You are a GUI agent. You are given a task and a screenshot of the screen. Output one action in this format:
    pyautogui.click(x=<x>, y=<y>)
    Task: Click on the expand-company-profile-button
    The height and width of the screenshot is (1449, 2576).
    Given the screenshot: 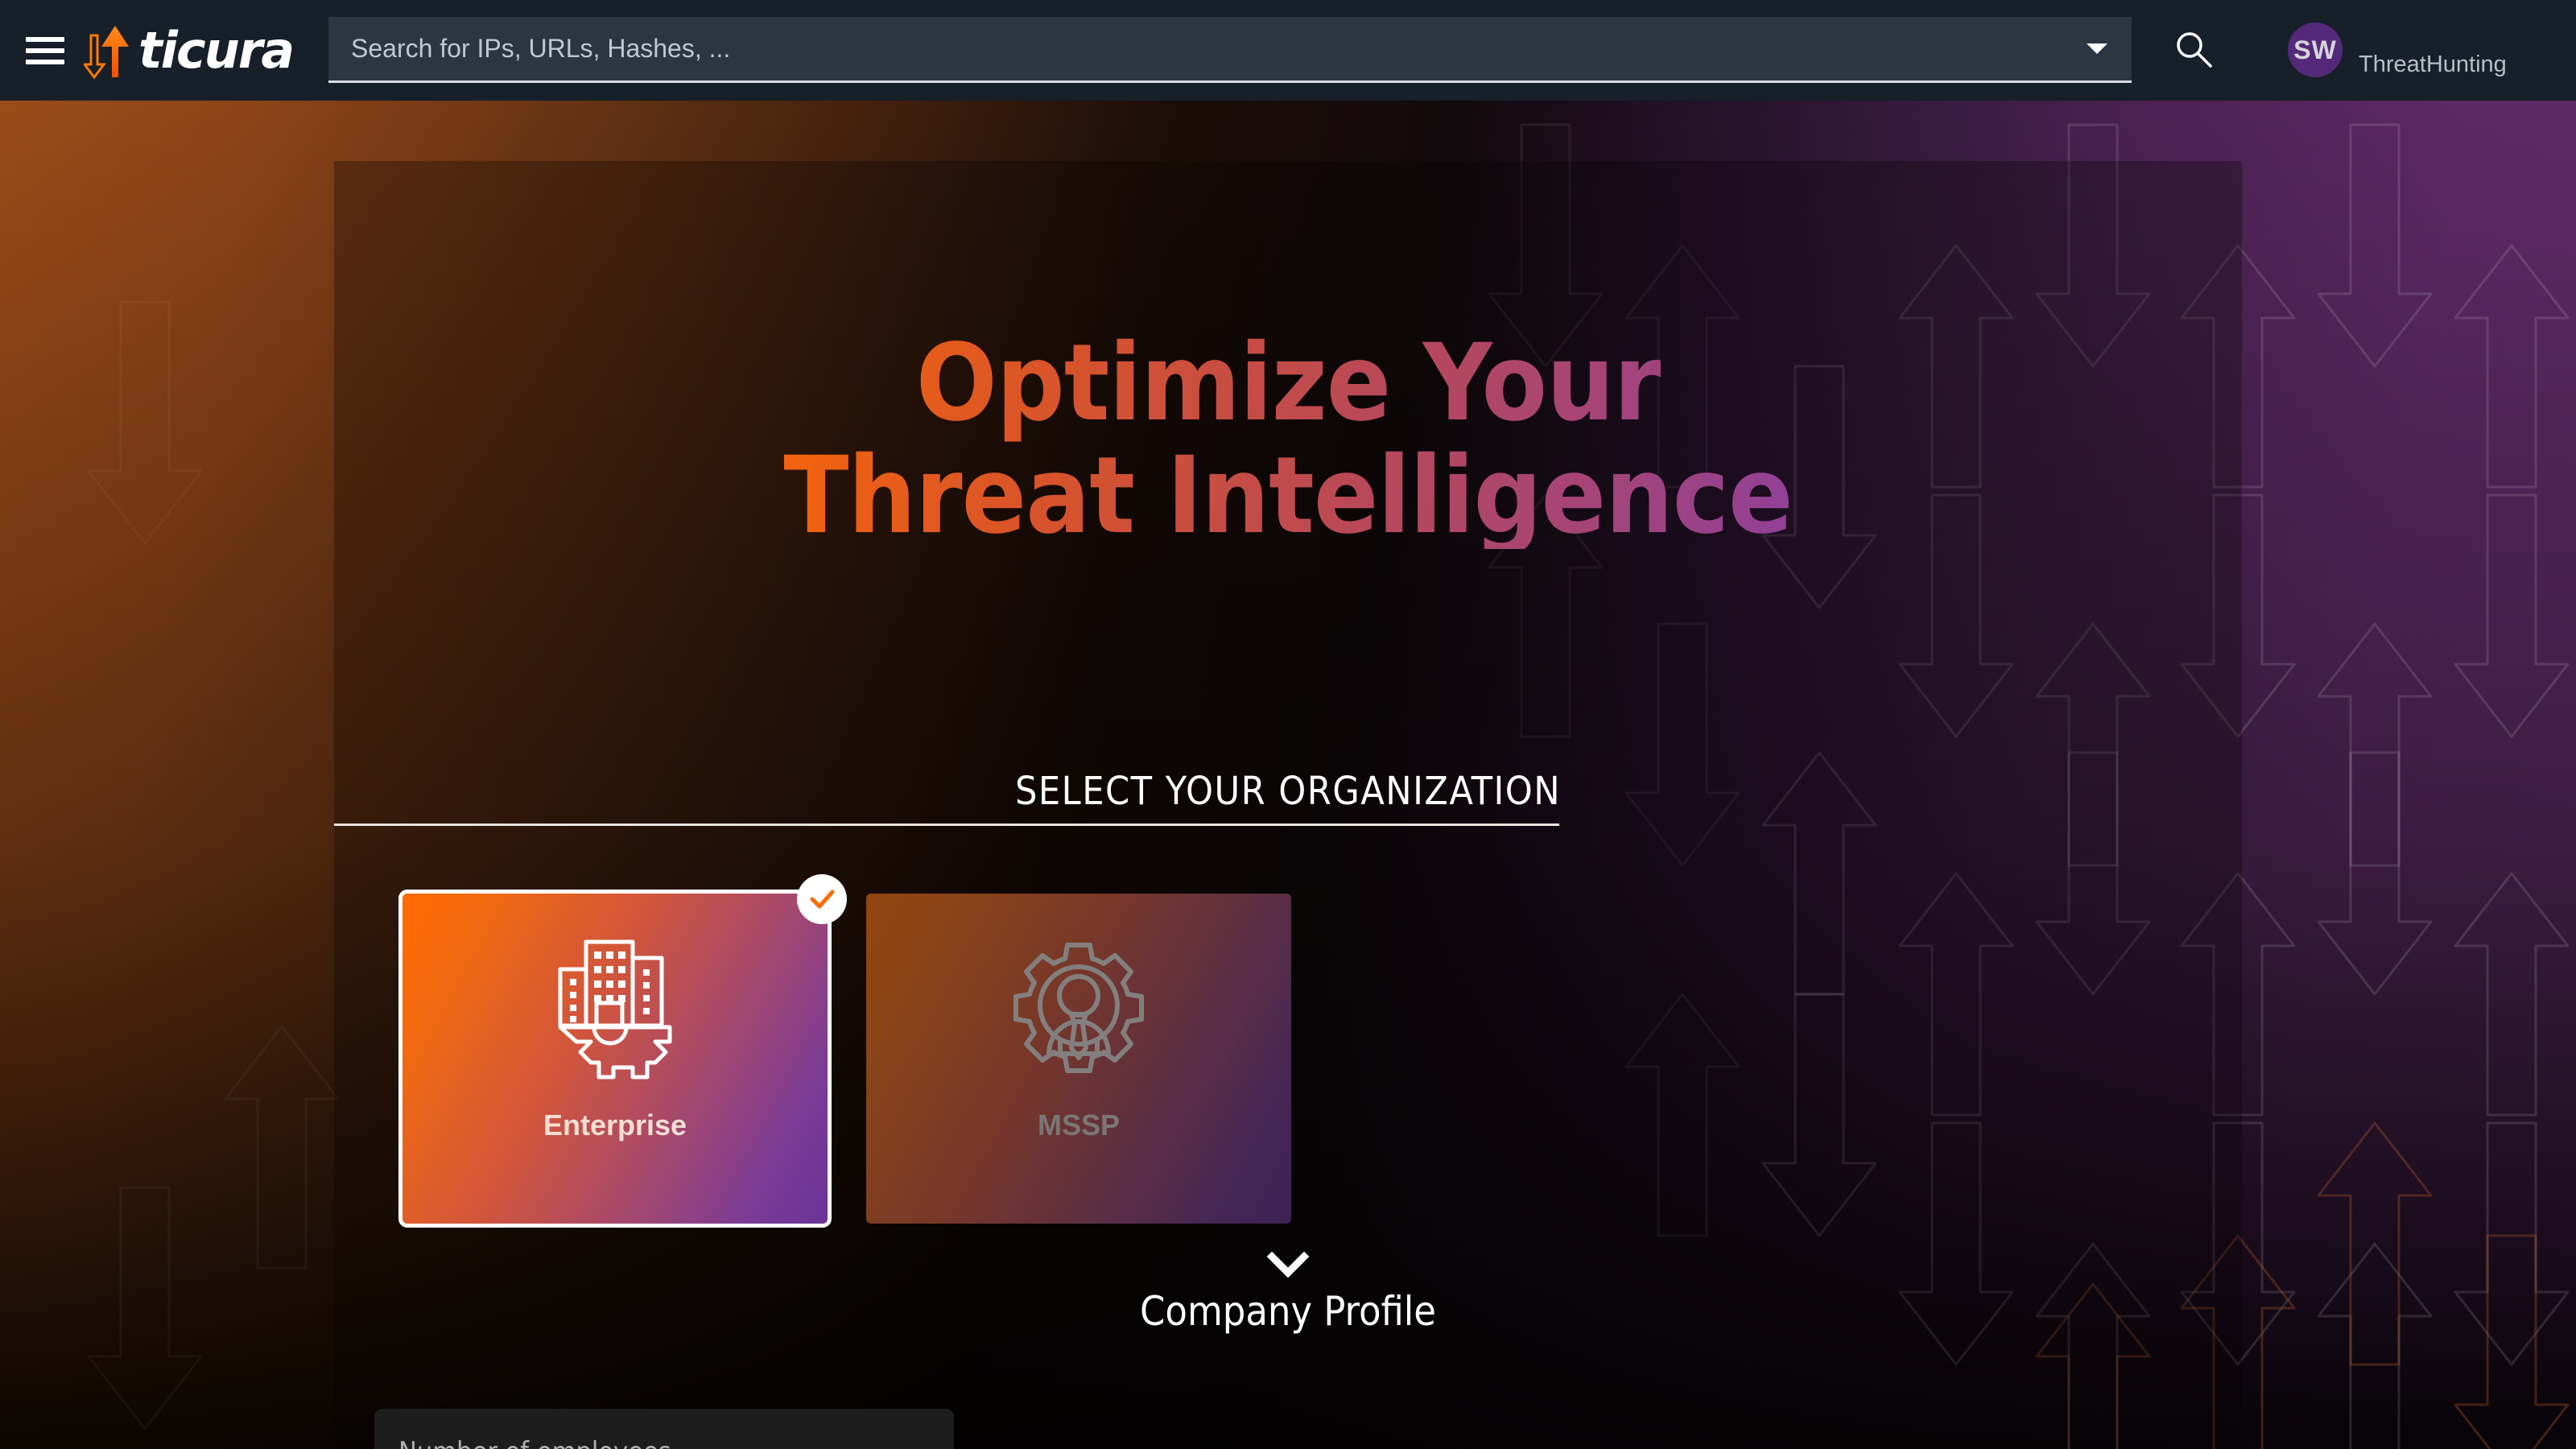 What is the action you would take?
    pyautogui.click(x=1288, y=1265)
    